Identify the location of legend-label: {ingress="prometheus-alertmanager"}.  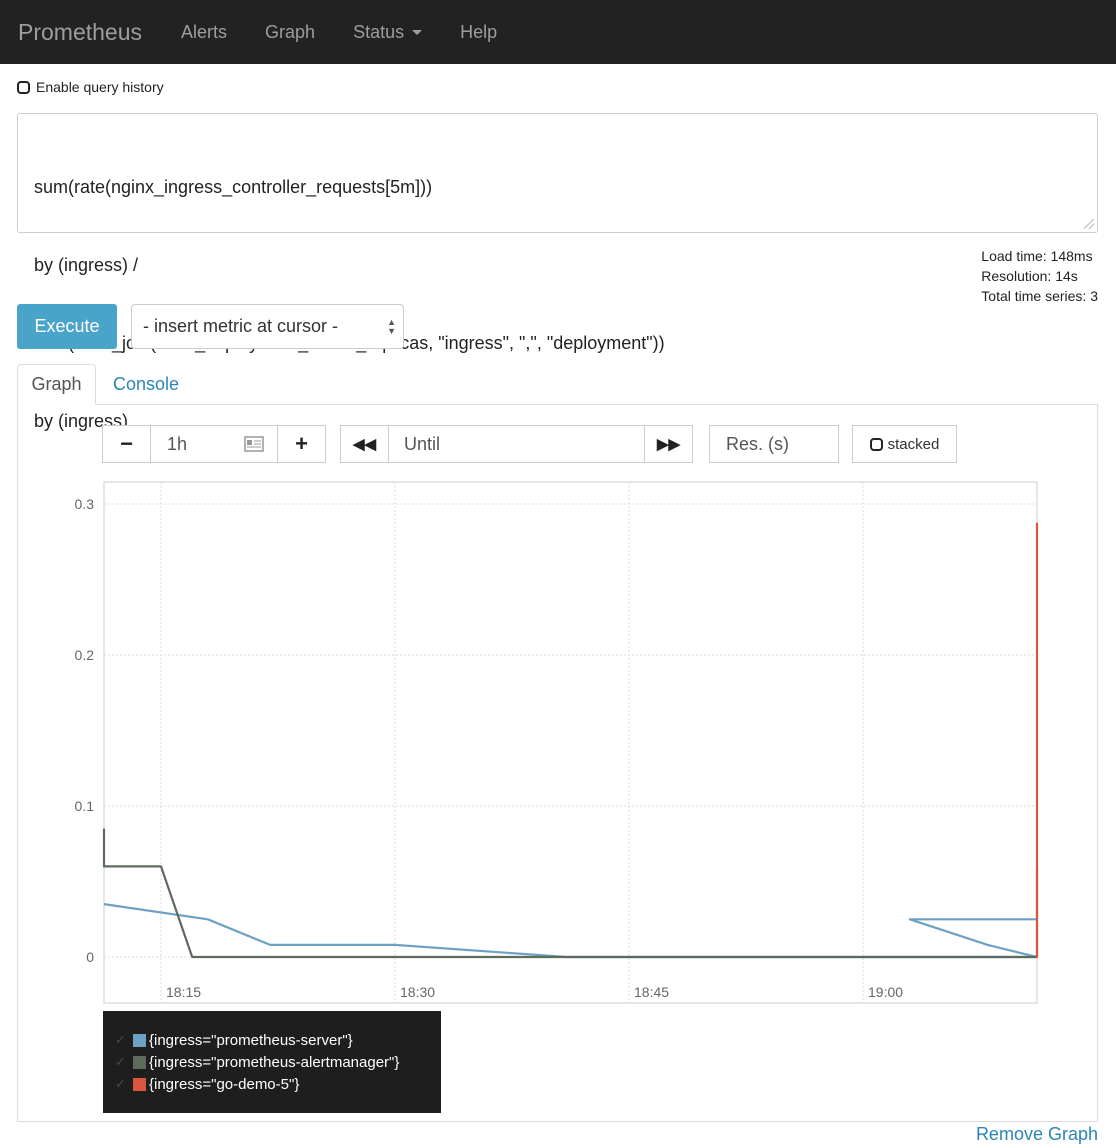
(274, 1062).